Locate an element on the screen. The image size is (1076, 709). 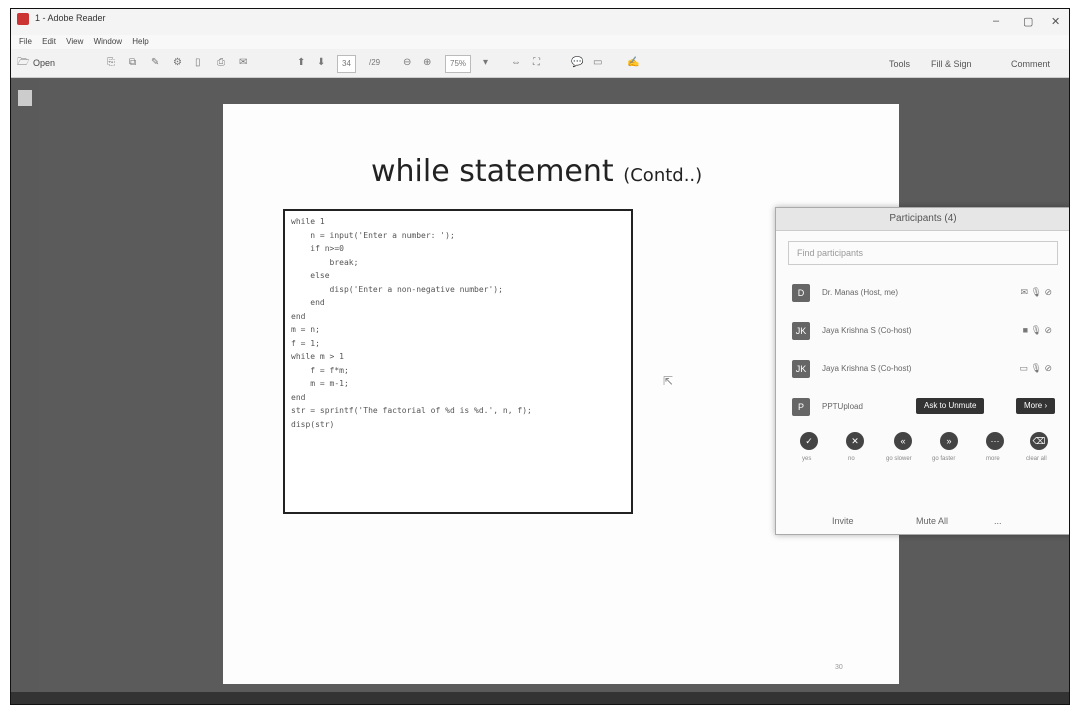
invite-button: Invite is located at coordinates (843, 521).